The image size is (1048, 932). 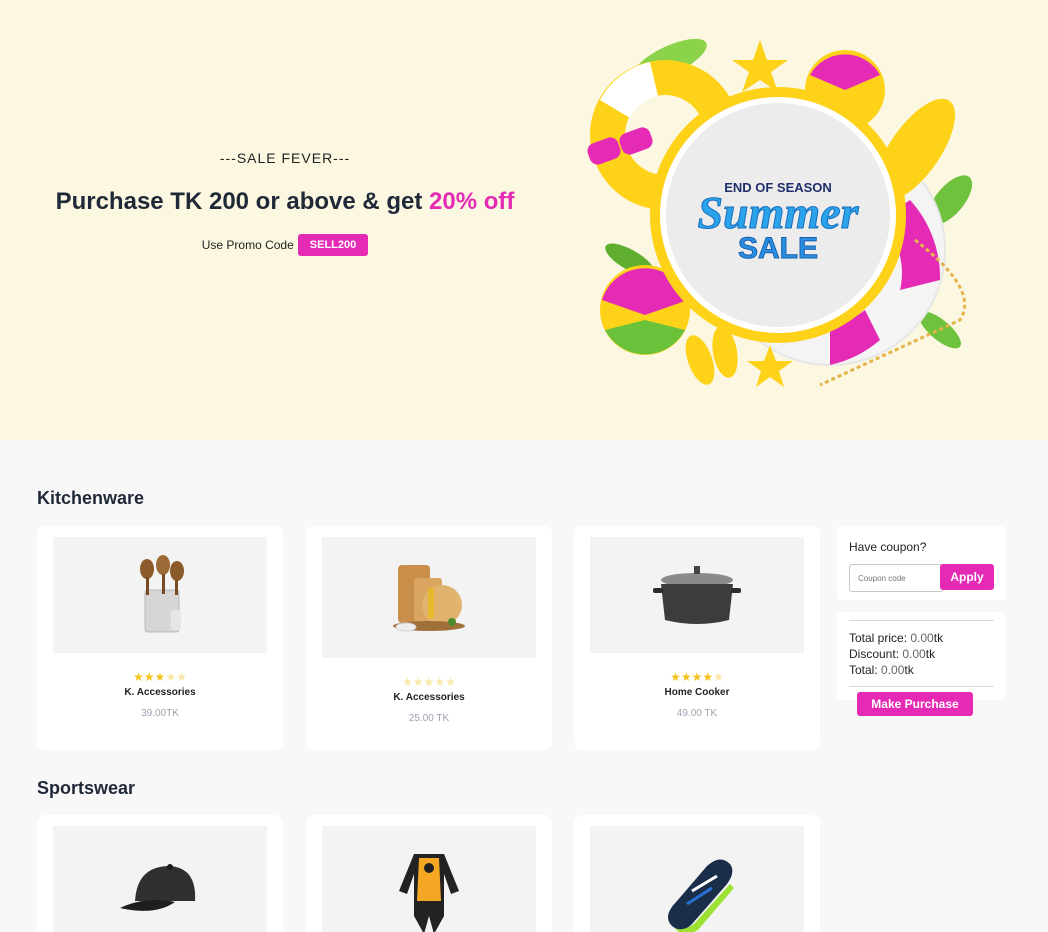 I want to click on hero-tagline: ---SALE FEVER---, so click(x=285, y=158).